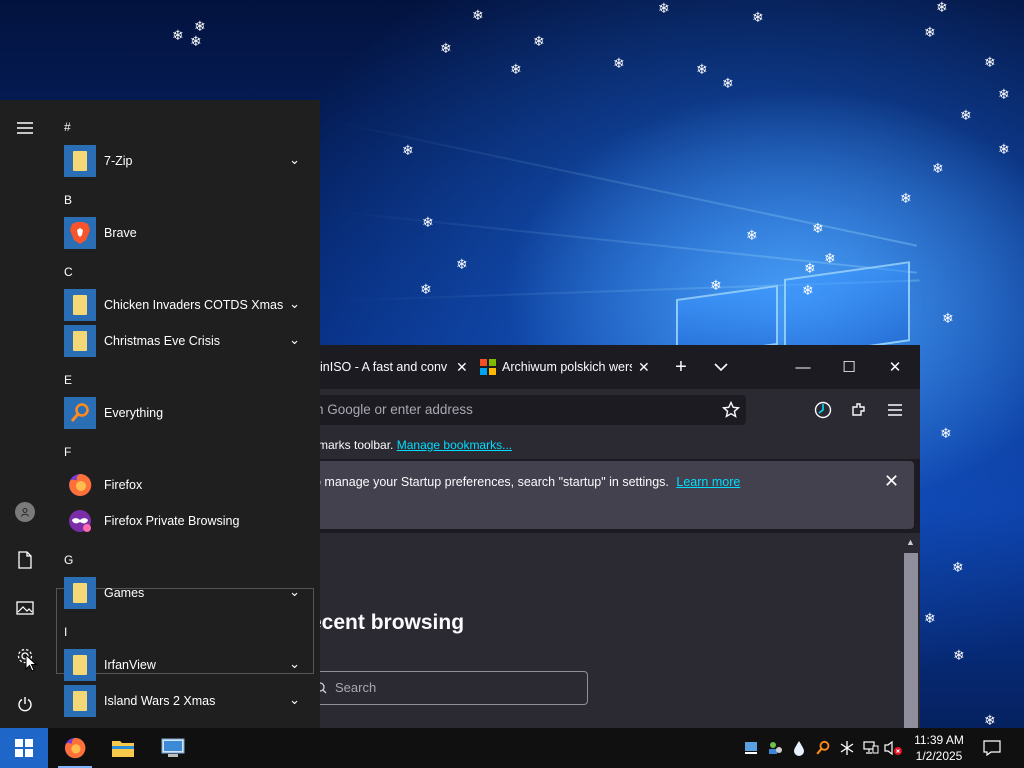 This screenshot has height=768, width=1024. Describe the element at coordinates (895, 367) in the screenshot. I see `close-window-button: ✕` at that location.